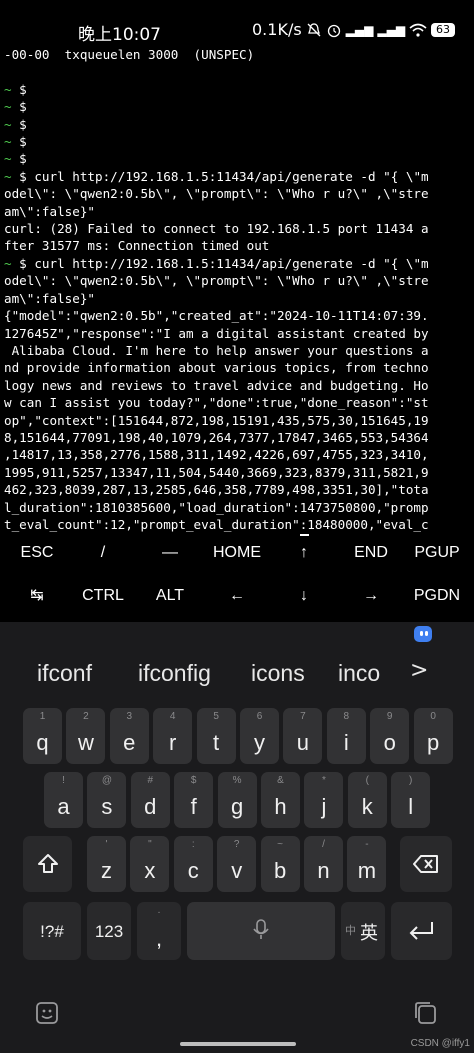 This screenshot has width=474, height=1053. I want to click on key-n: / n, so click(323, 864).